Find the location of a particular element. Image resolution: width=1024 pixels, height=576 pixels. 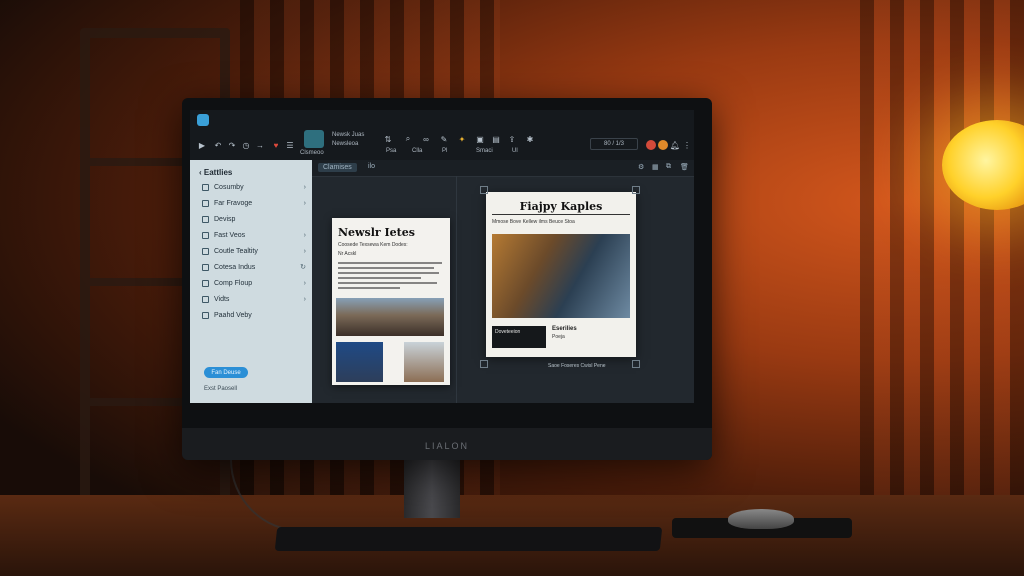

label-e: Smaci is located at coordinates (484, 151).